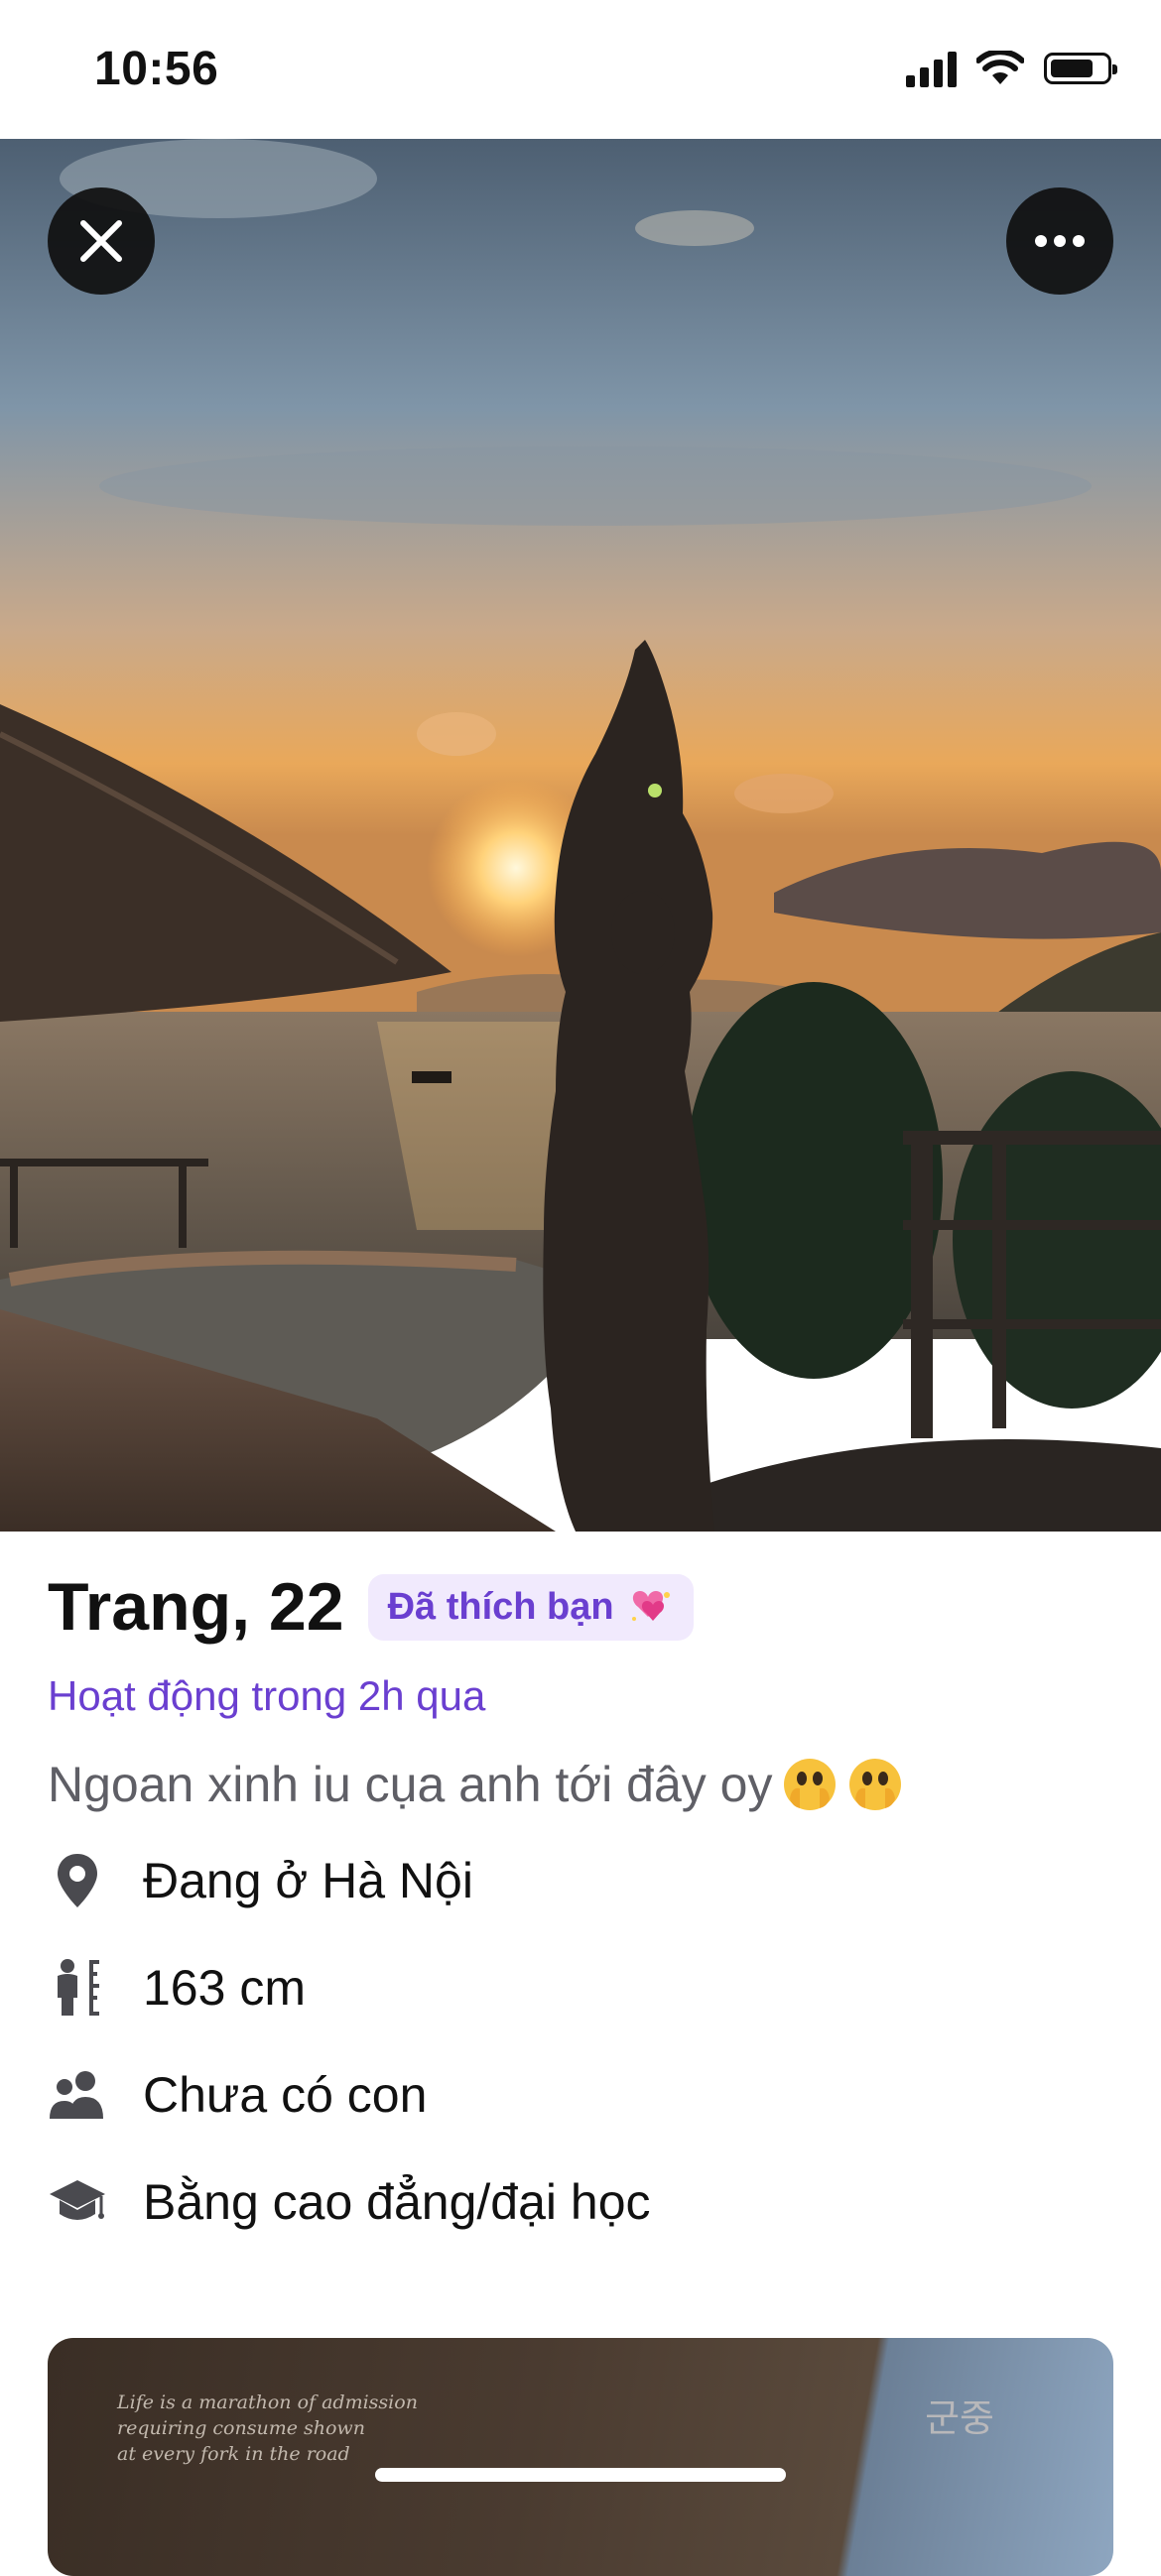 This screenshot has height=2576, width=1161. Describe the element at coordinates (932, 68) in the screenshot. I see `cellular-signal-icon` at that location.